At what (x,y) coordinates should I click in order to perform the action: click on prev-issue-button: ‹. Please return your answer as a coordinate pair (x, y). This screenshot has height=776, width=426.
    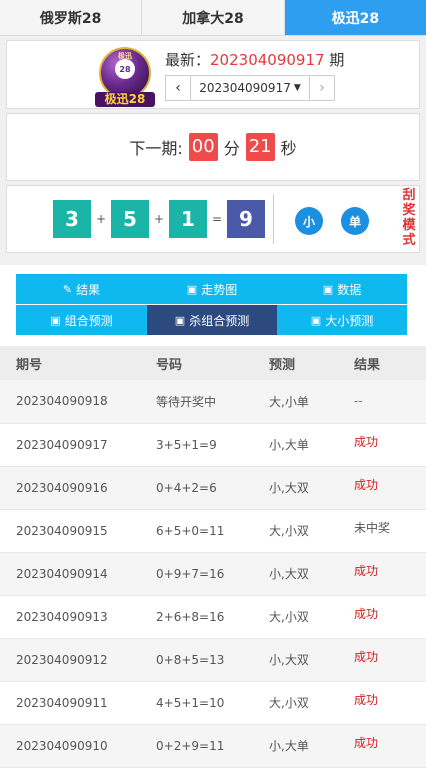
    Looking at the image, I should click on (178, 88).